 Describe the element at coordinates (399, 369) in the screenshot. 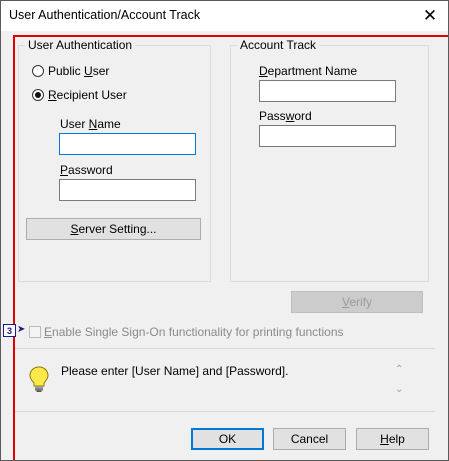

I see `scroll-up-icon: ⌃` at that location.